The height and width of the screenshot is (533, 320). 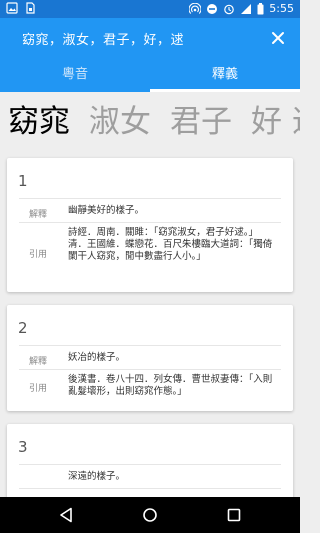 I want to click on row-text: 幽靜美好的樣子。, so click(x=106, y=210).